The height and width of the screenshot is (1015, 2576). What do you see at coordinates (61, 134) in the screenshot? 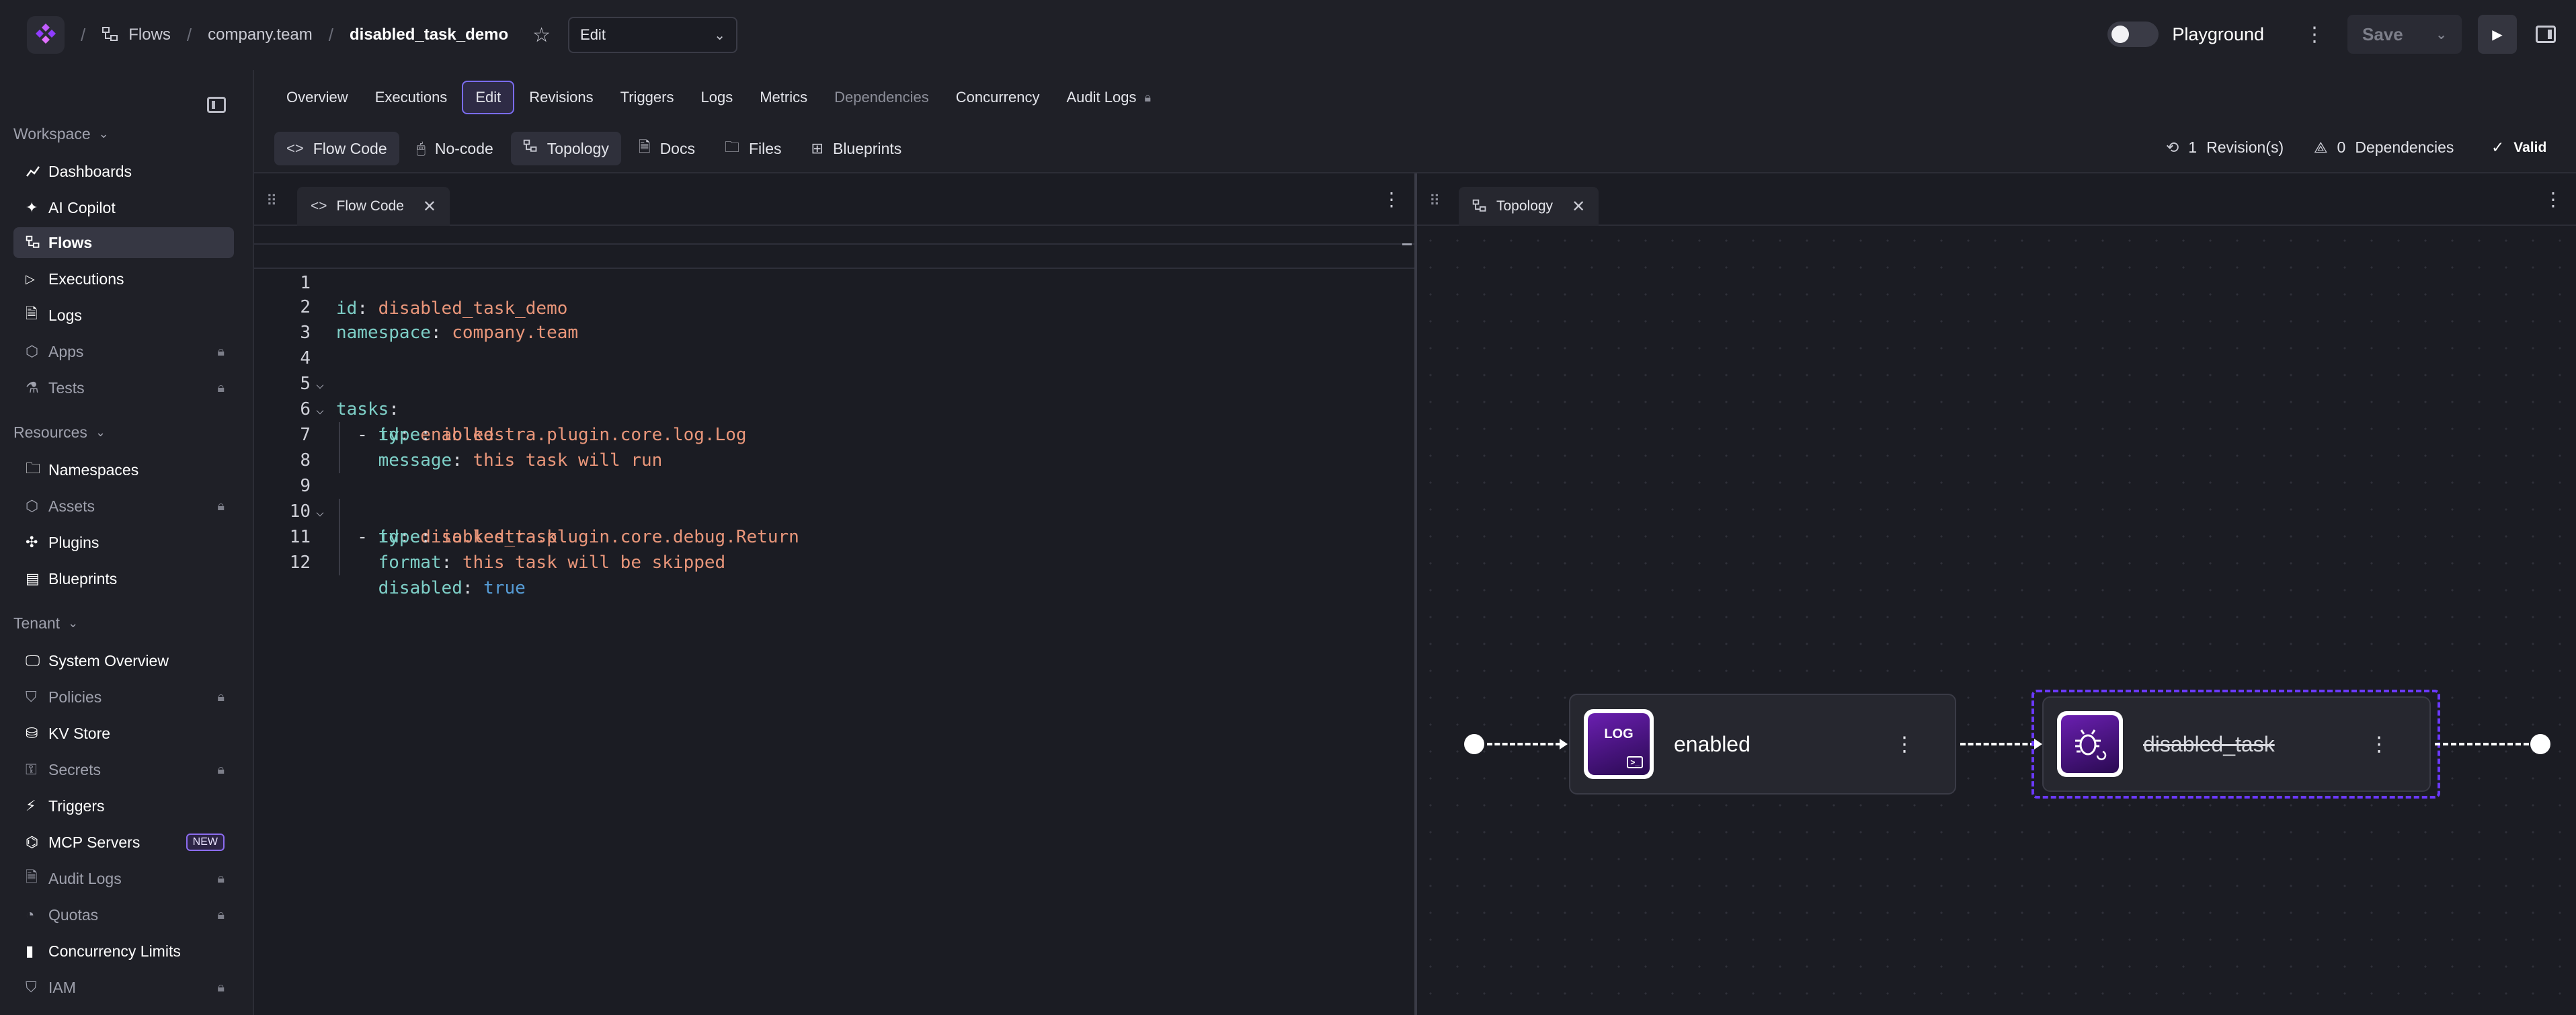
I see `workspace-section: Workspace ⌄` at bounding box center [61, 134].